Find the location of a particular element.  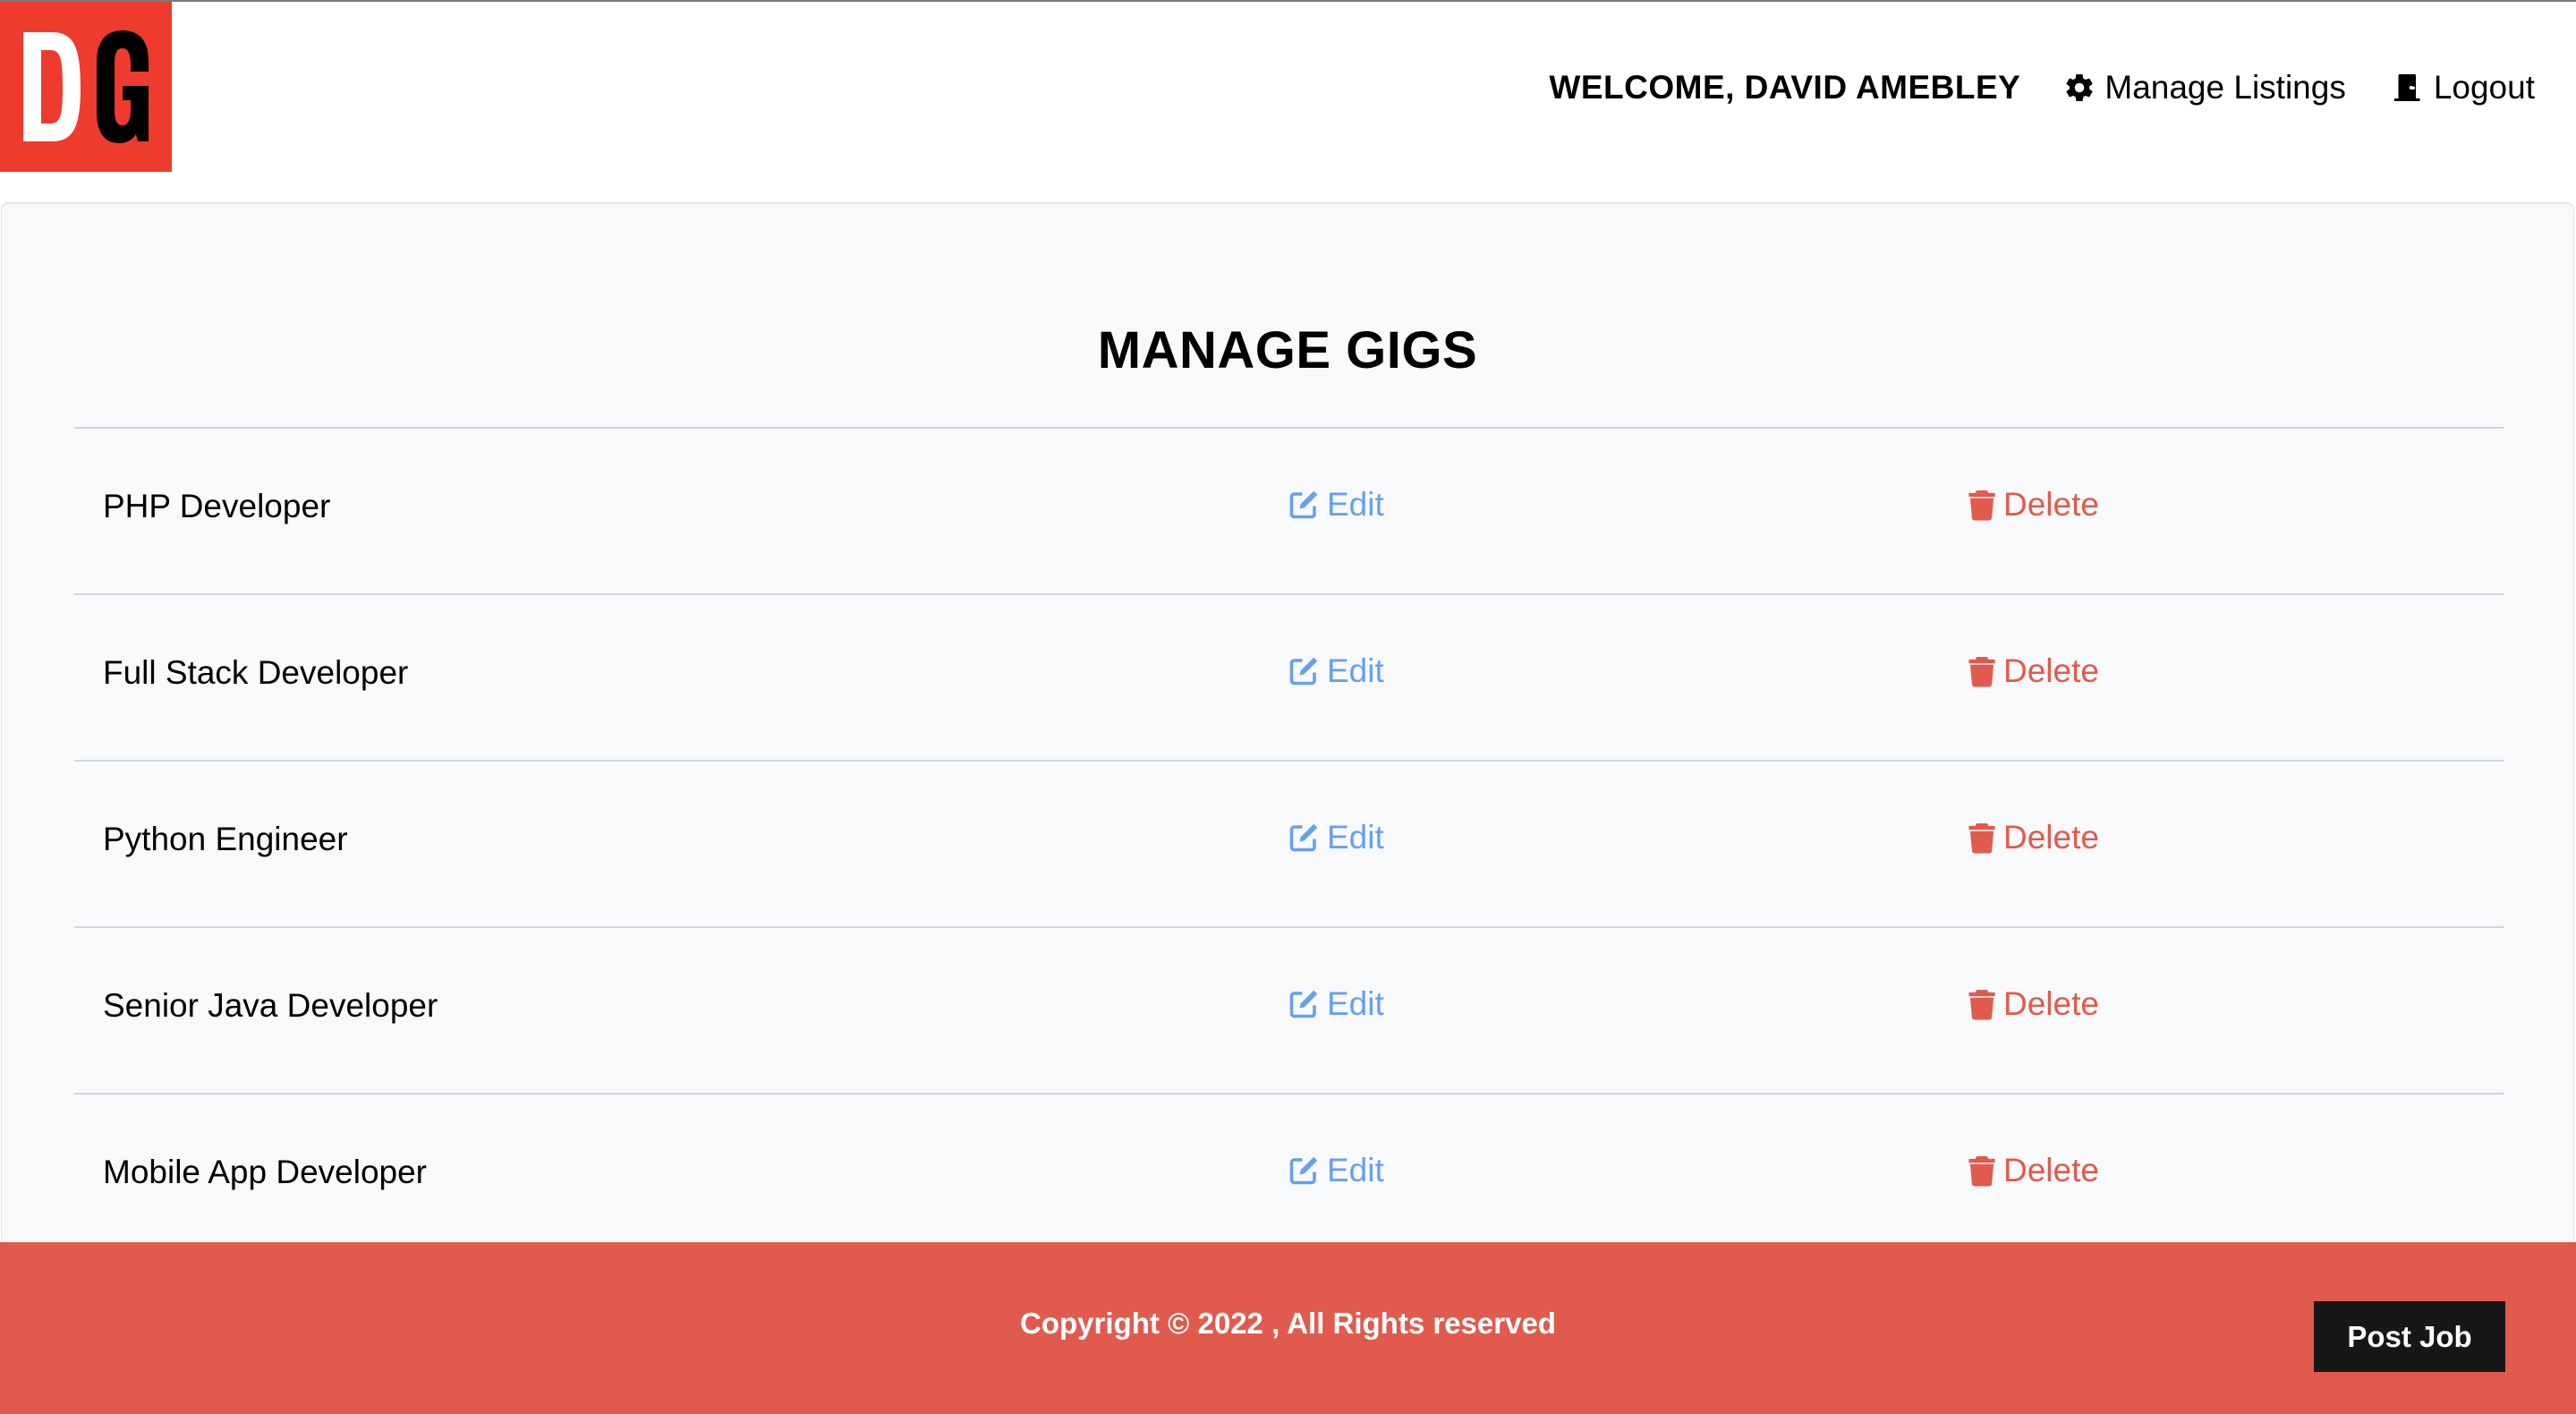

table-row: PHP Developer Edit Delete is located at coordinates (1289, 512).